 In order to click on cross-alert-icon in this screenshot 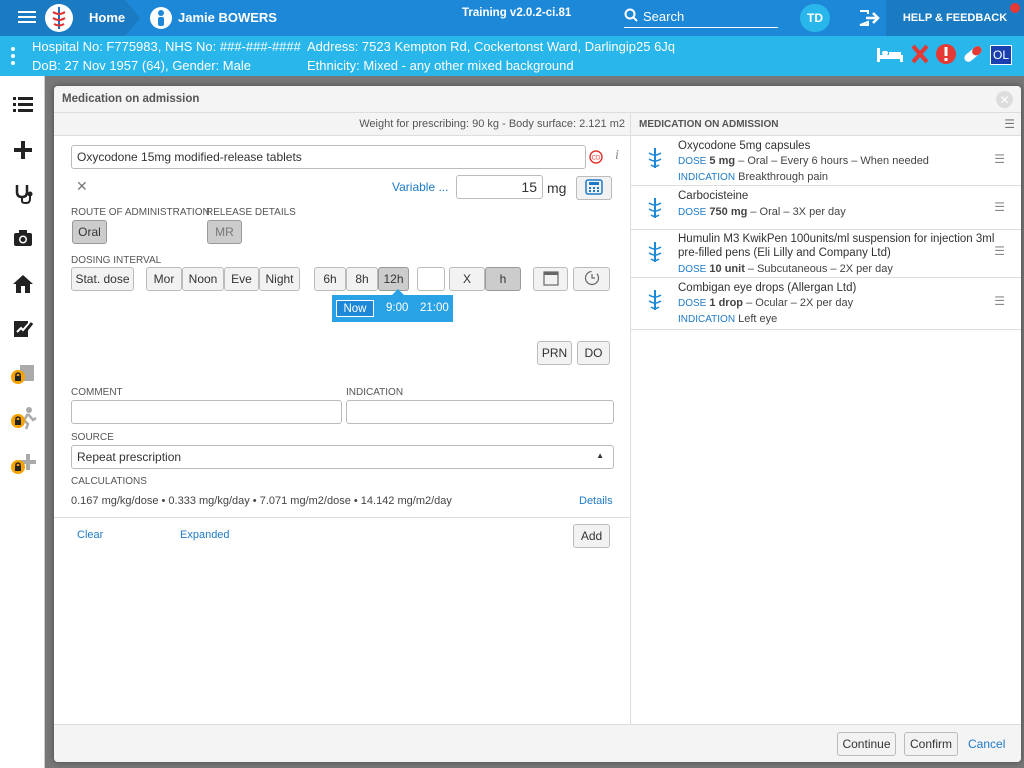, I will do `click(920, 55)`.